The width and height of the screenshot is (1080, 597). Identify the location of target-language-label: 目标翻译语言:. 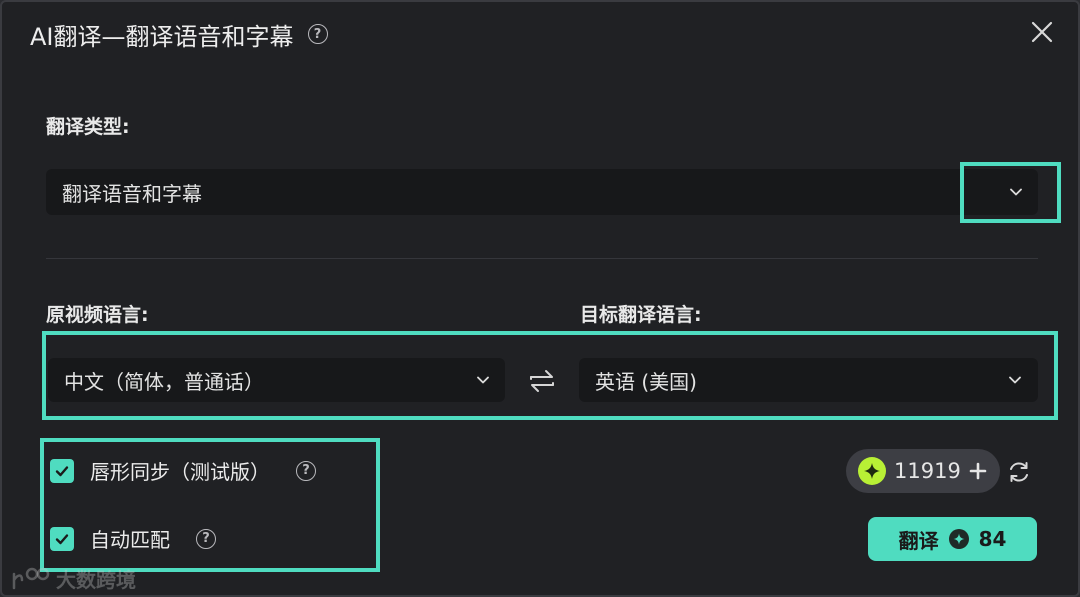
(641, 315).